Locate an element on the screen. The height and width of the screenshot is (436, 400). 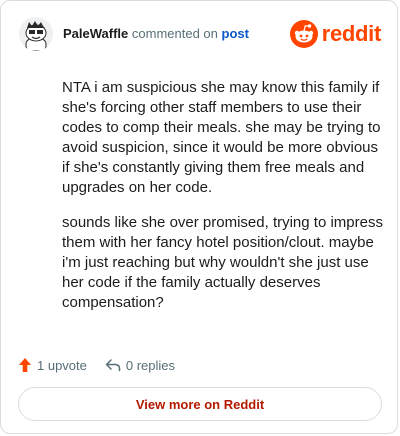
comment-meta: PaleWaffle commented on post is located at coordinates (156, 33).